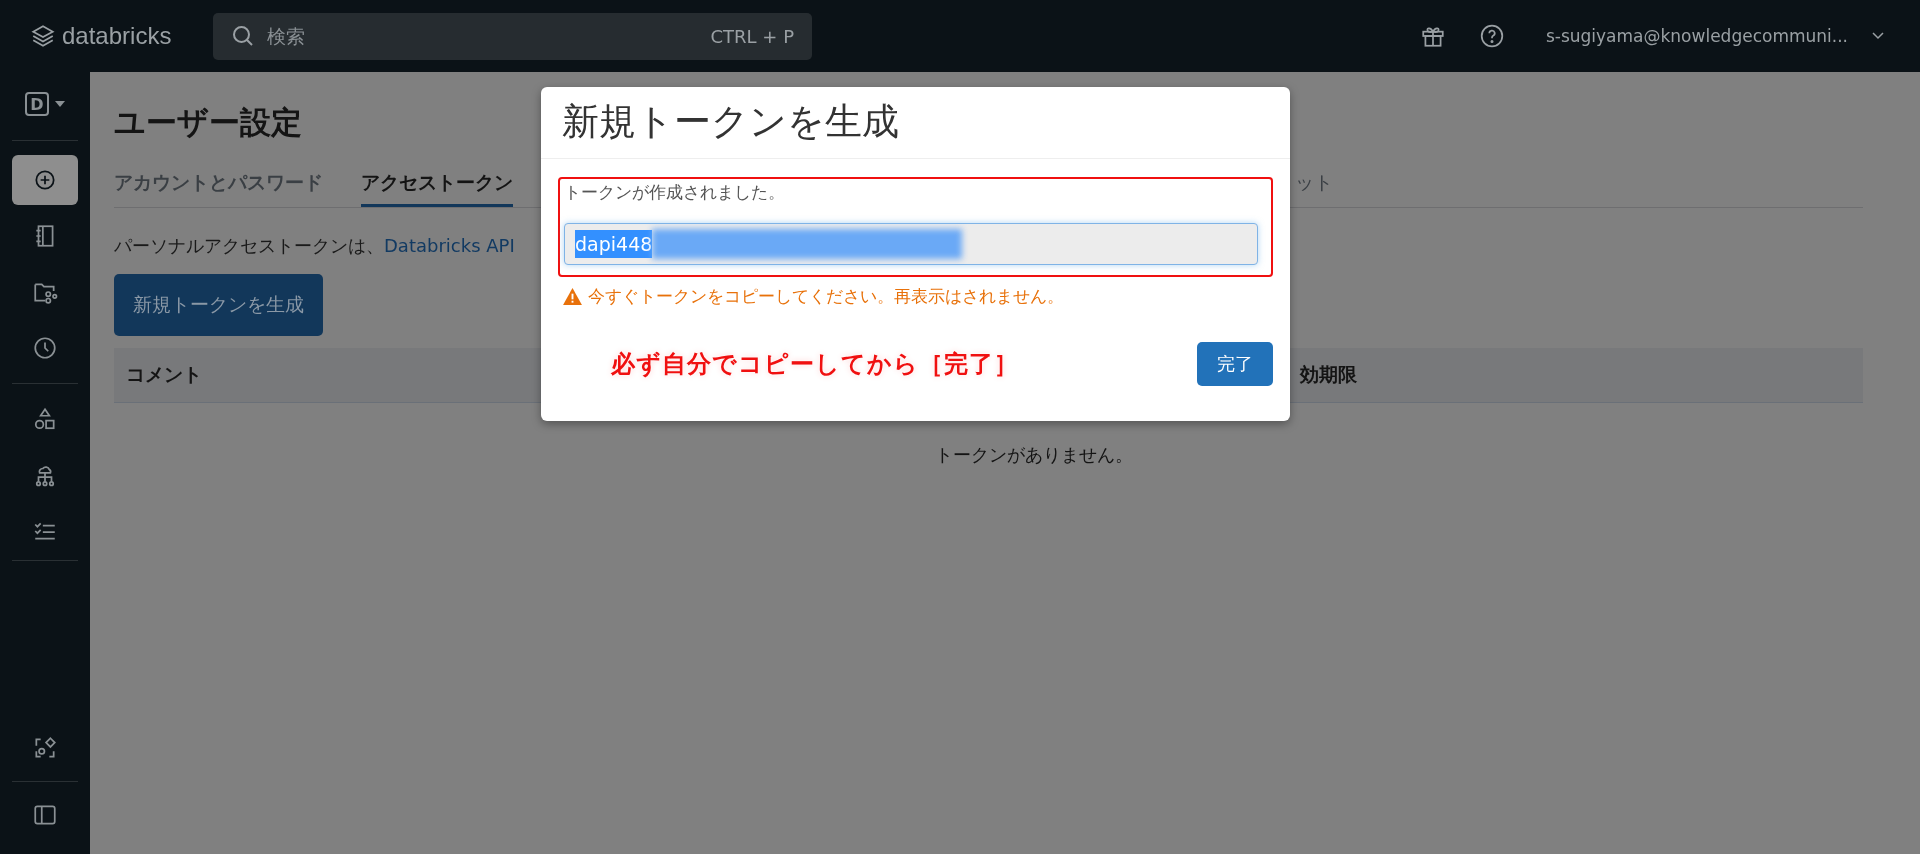  I want to click on tab: ット, so click(1314, 188).